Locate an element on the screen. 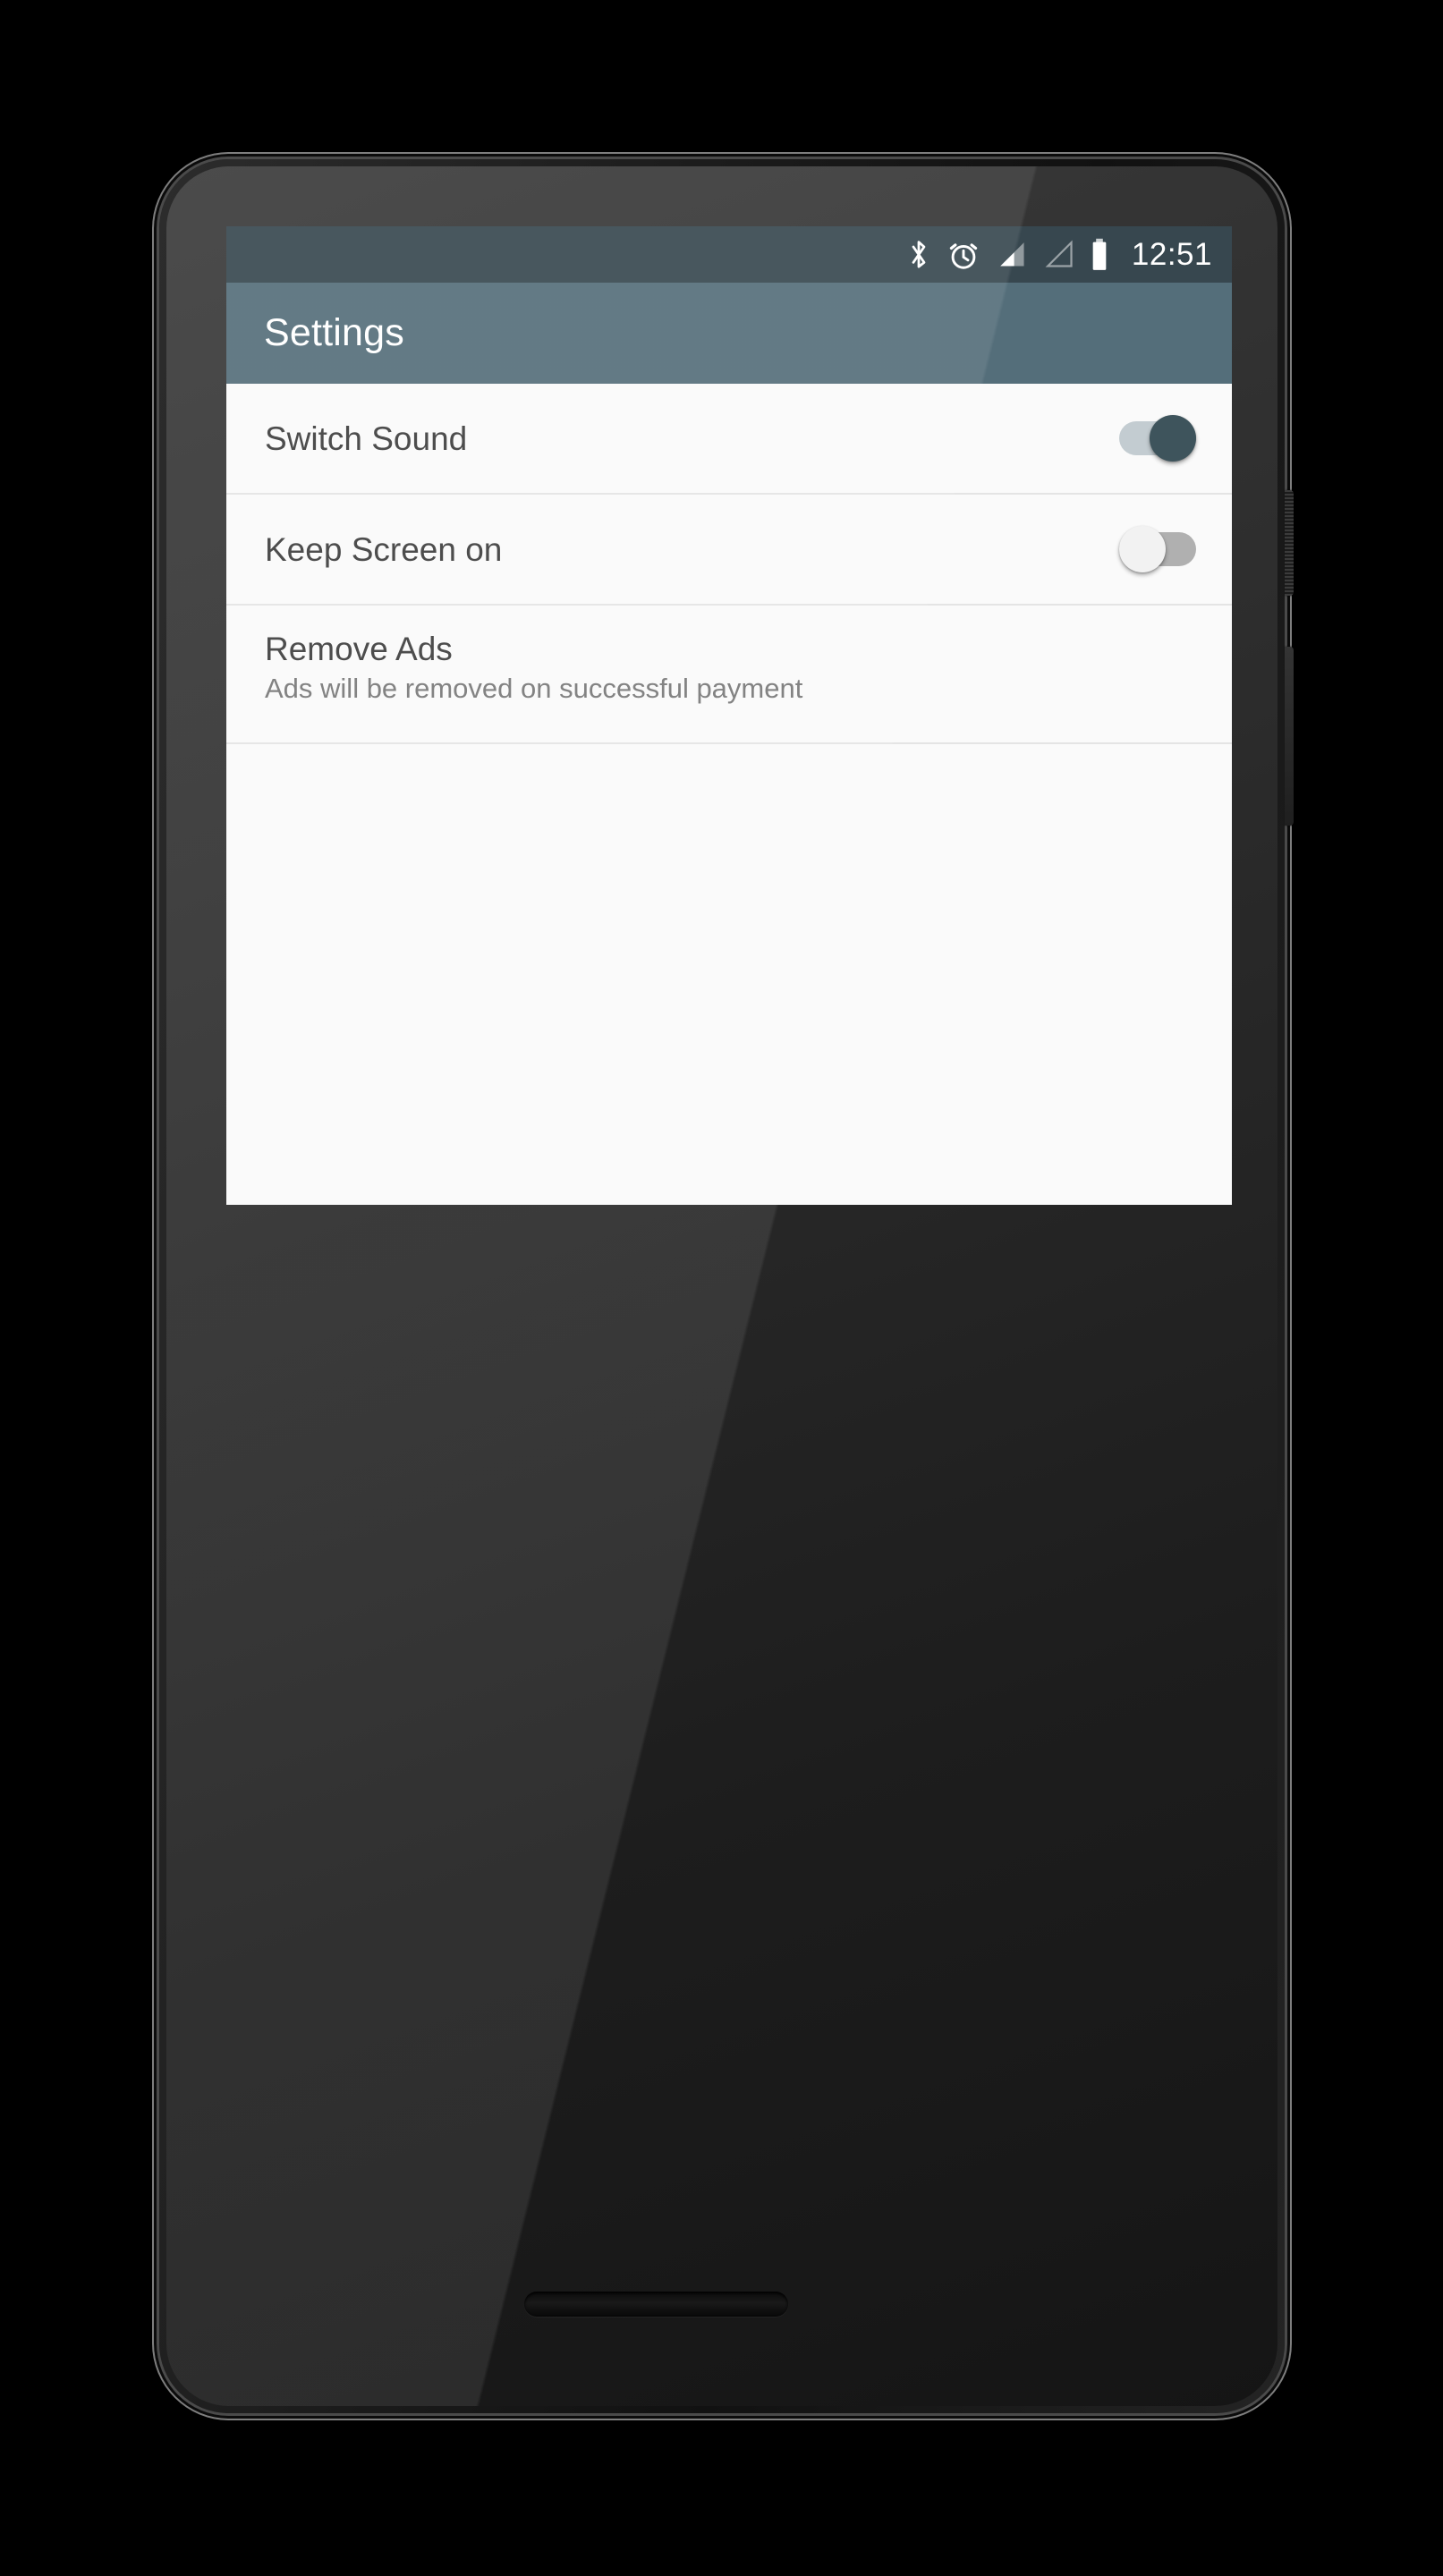 The height and width of the screenshot is (2576, 1443). power-button is located at coordinates (1289, 543).